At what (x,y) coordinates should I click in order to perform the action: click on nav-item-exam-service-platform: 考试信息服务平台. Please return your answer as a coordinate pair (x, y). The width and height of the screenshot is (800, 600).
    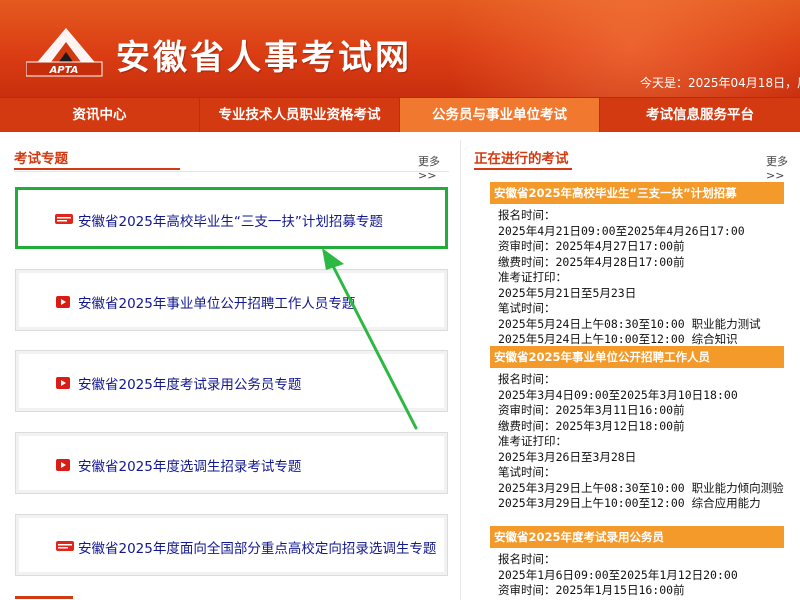
    Looking at the image, I should click on (700, 115).